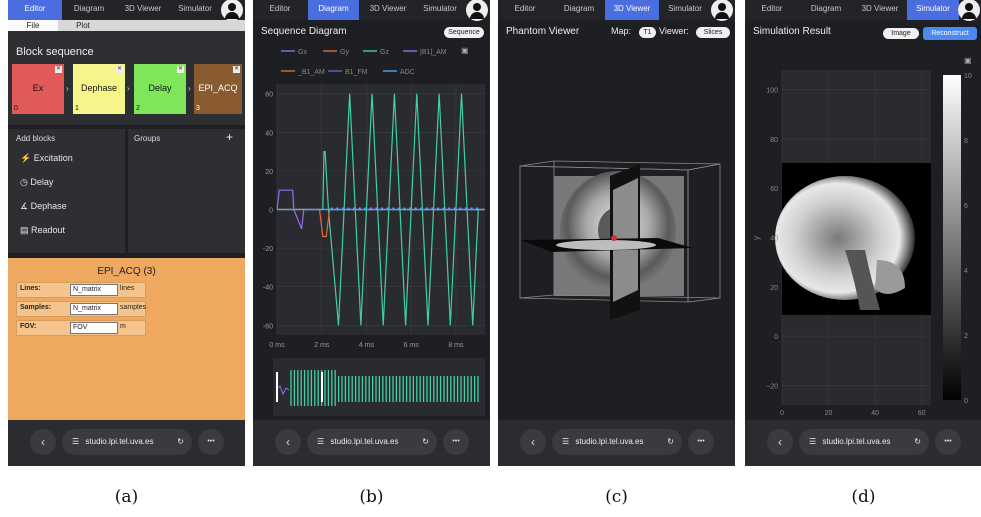 The image size is (981, 517). Describe the element at coordinates (367, 345) in the screenshot. I see `x-tick-label: 4 ms` at that location.